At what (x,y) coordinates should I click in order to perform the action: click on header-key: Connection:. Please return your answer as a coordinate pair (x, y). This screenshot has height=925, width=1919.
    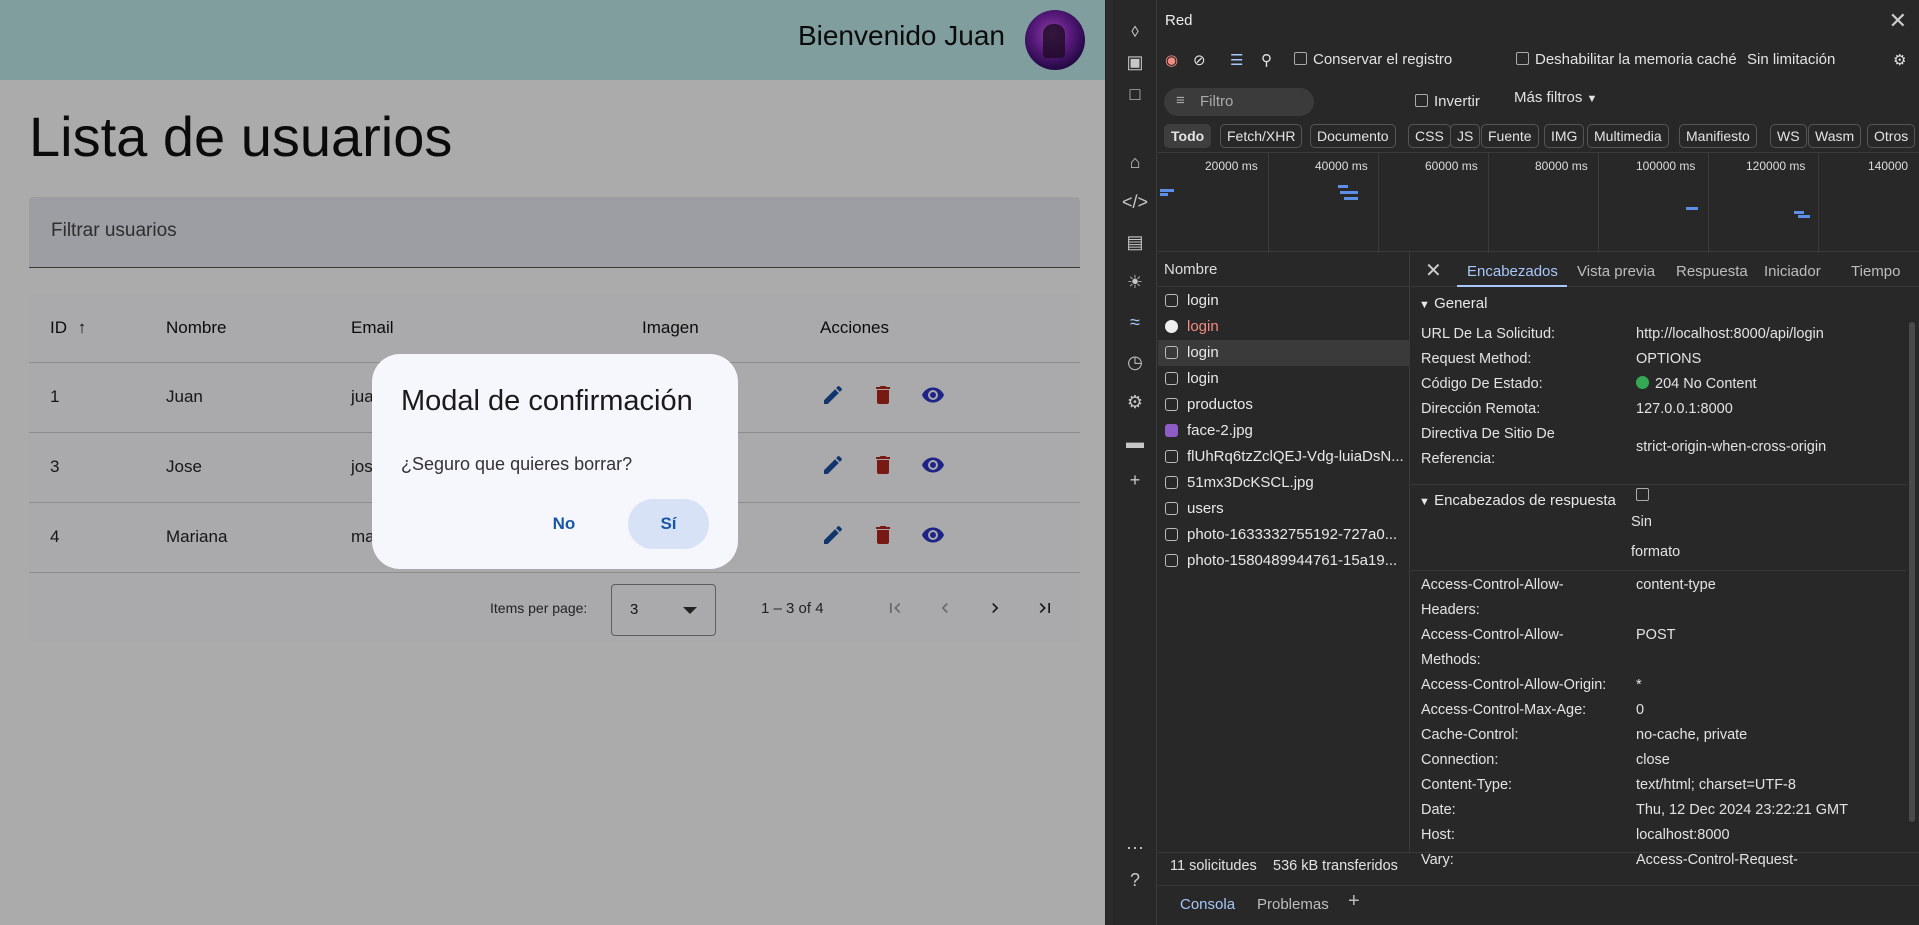
    Looking at the image, I should click on (1460, 760).